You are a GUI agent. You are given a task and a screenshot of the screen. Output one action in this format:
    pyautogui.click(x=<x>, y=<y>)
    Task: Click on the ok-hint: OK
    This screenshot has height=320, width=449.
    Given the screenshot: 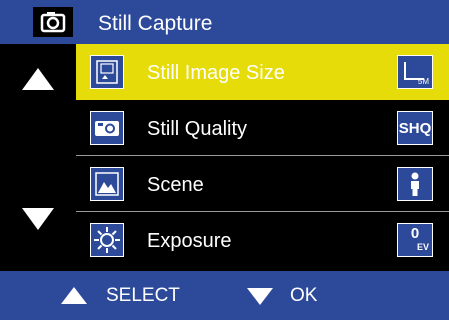 What is the action you would take?
    pyautogui.click(x=303, y=295)
    